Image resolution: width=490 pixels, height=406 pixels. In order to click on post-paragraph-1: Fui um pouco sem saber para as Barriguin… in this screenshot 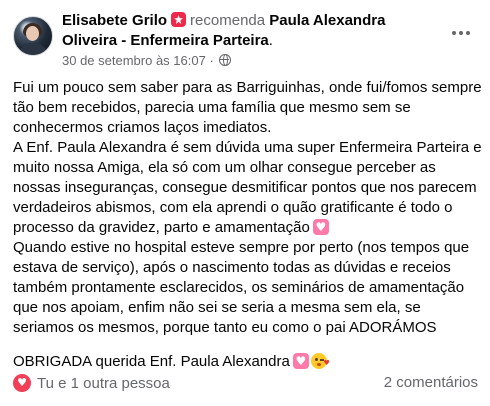, I will do `click(248, 108)`.